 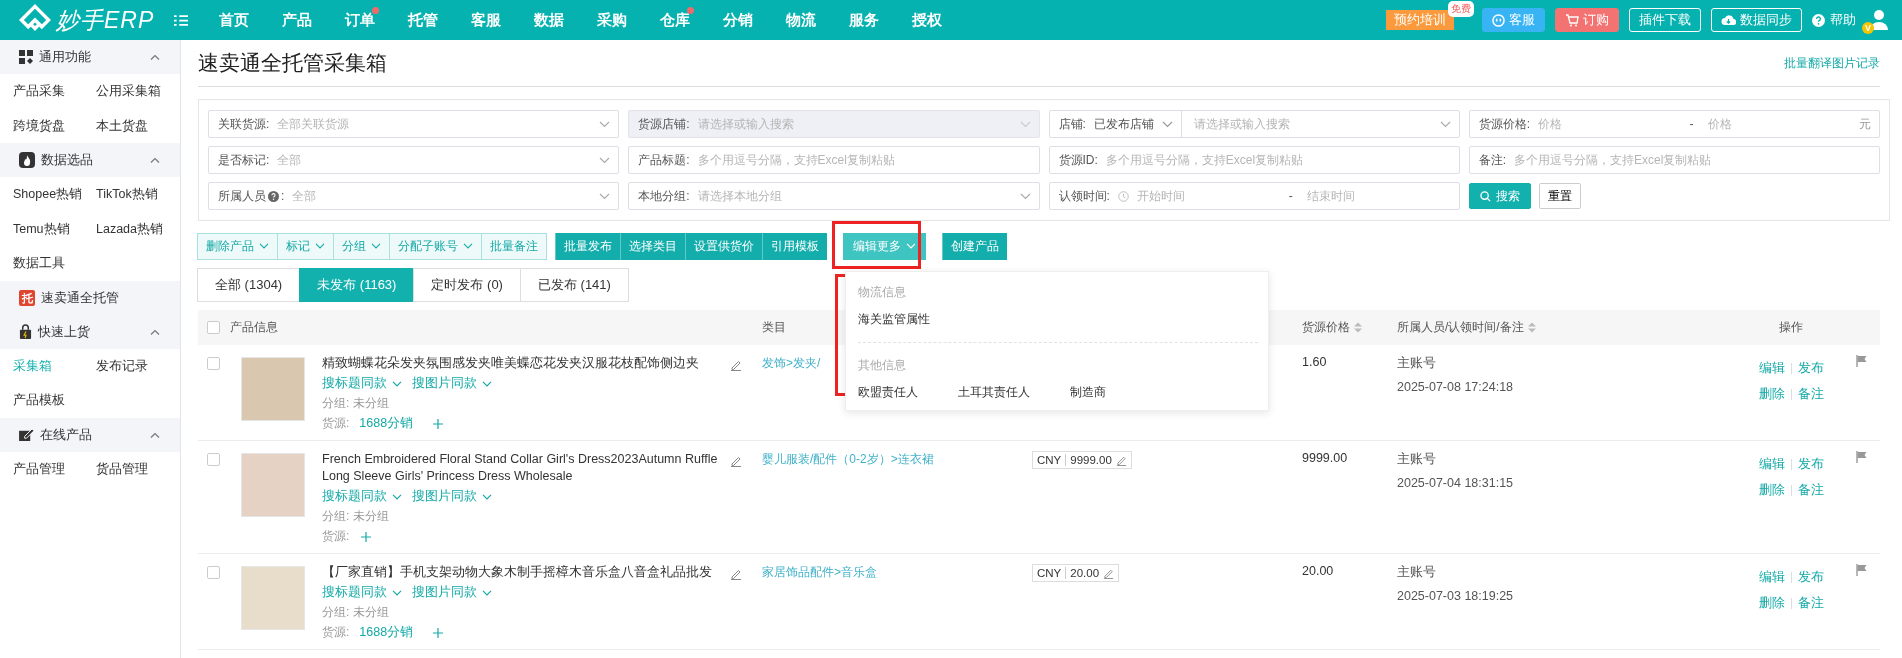 I want to click on sidebar-section-header: 在线产品, so click(x=90, y=434).